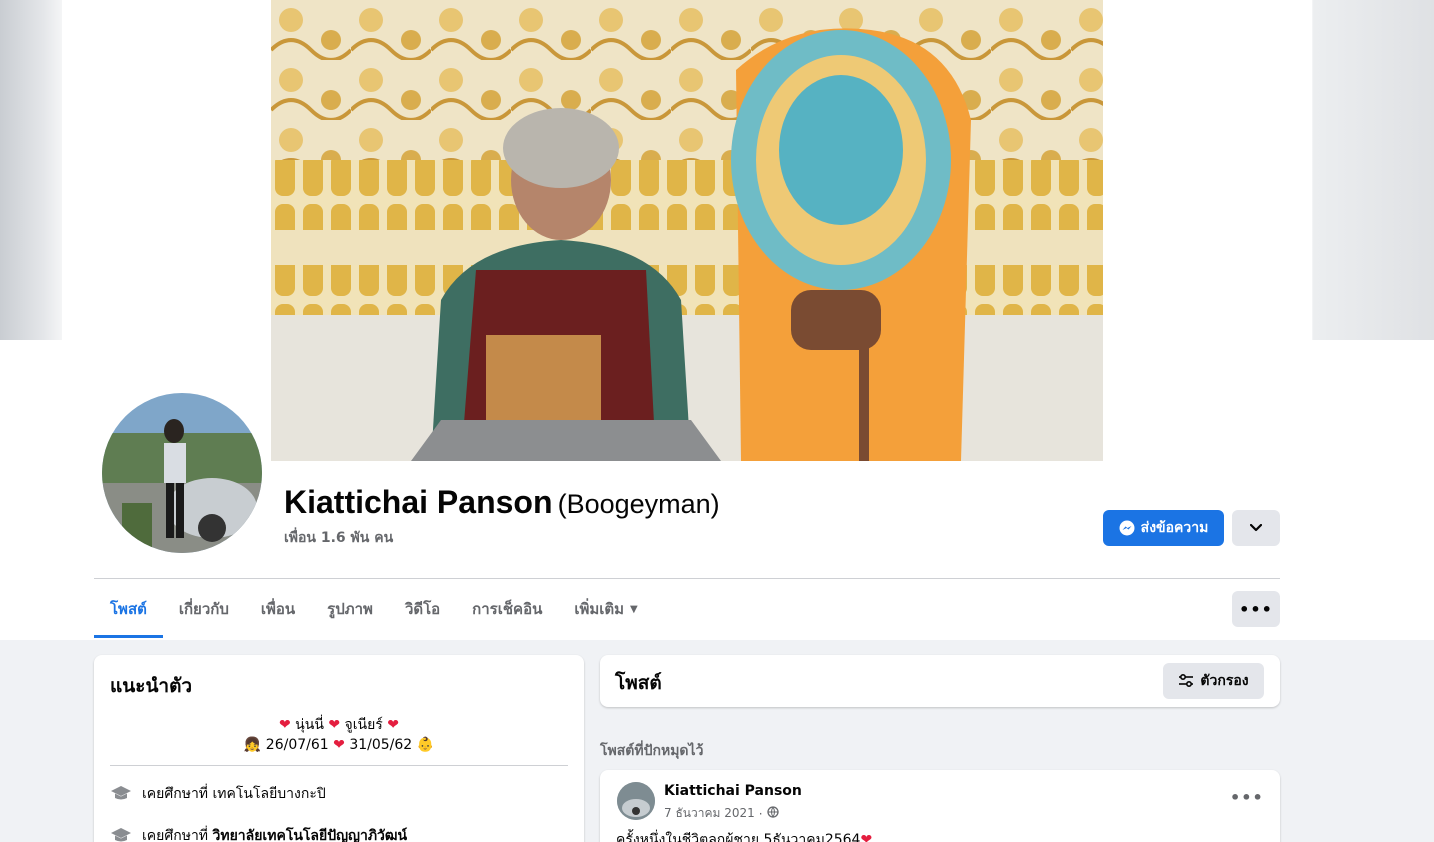  I want to click on girl-emoji-icon: 👧, so click(252, 745).